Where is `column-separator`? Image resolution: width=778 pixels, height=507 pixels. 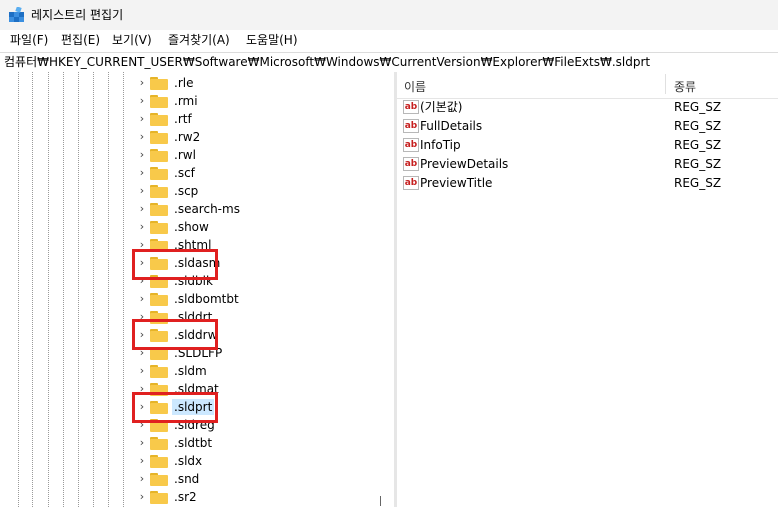 column-separator is located at coordinates (665, 84).